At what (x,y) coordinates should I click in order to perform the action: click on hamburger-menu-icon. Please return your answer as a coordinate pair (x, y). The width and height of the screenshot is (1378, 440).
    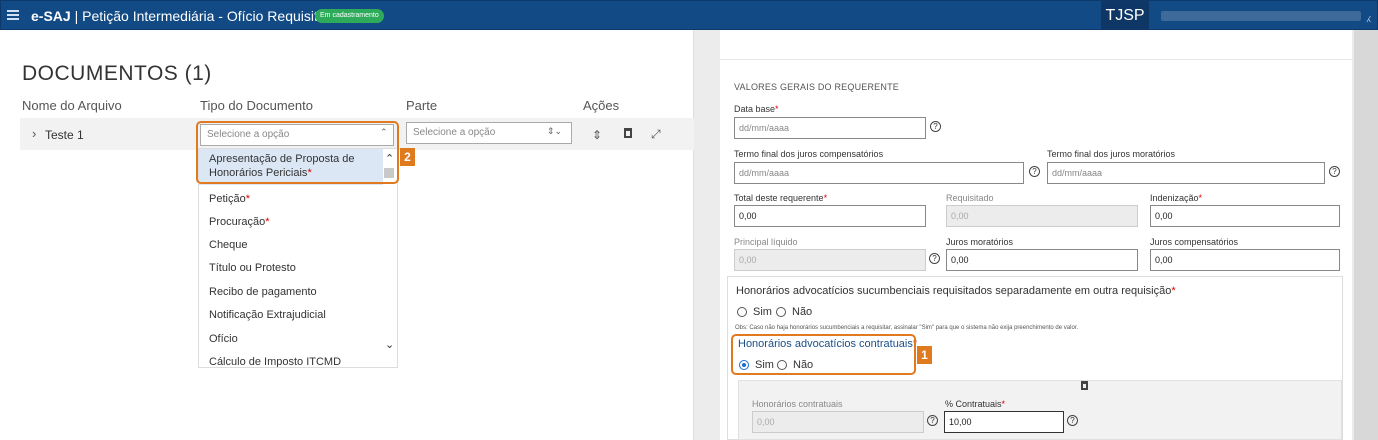
    Looking at the image, I should click on (13, 15).